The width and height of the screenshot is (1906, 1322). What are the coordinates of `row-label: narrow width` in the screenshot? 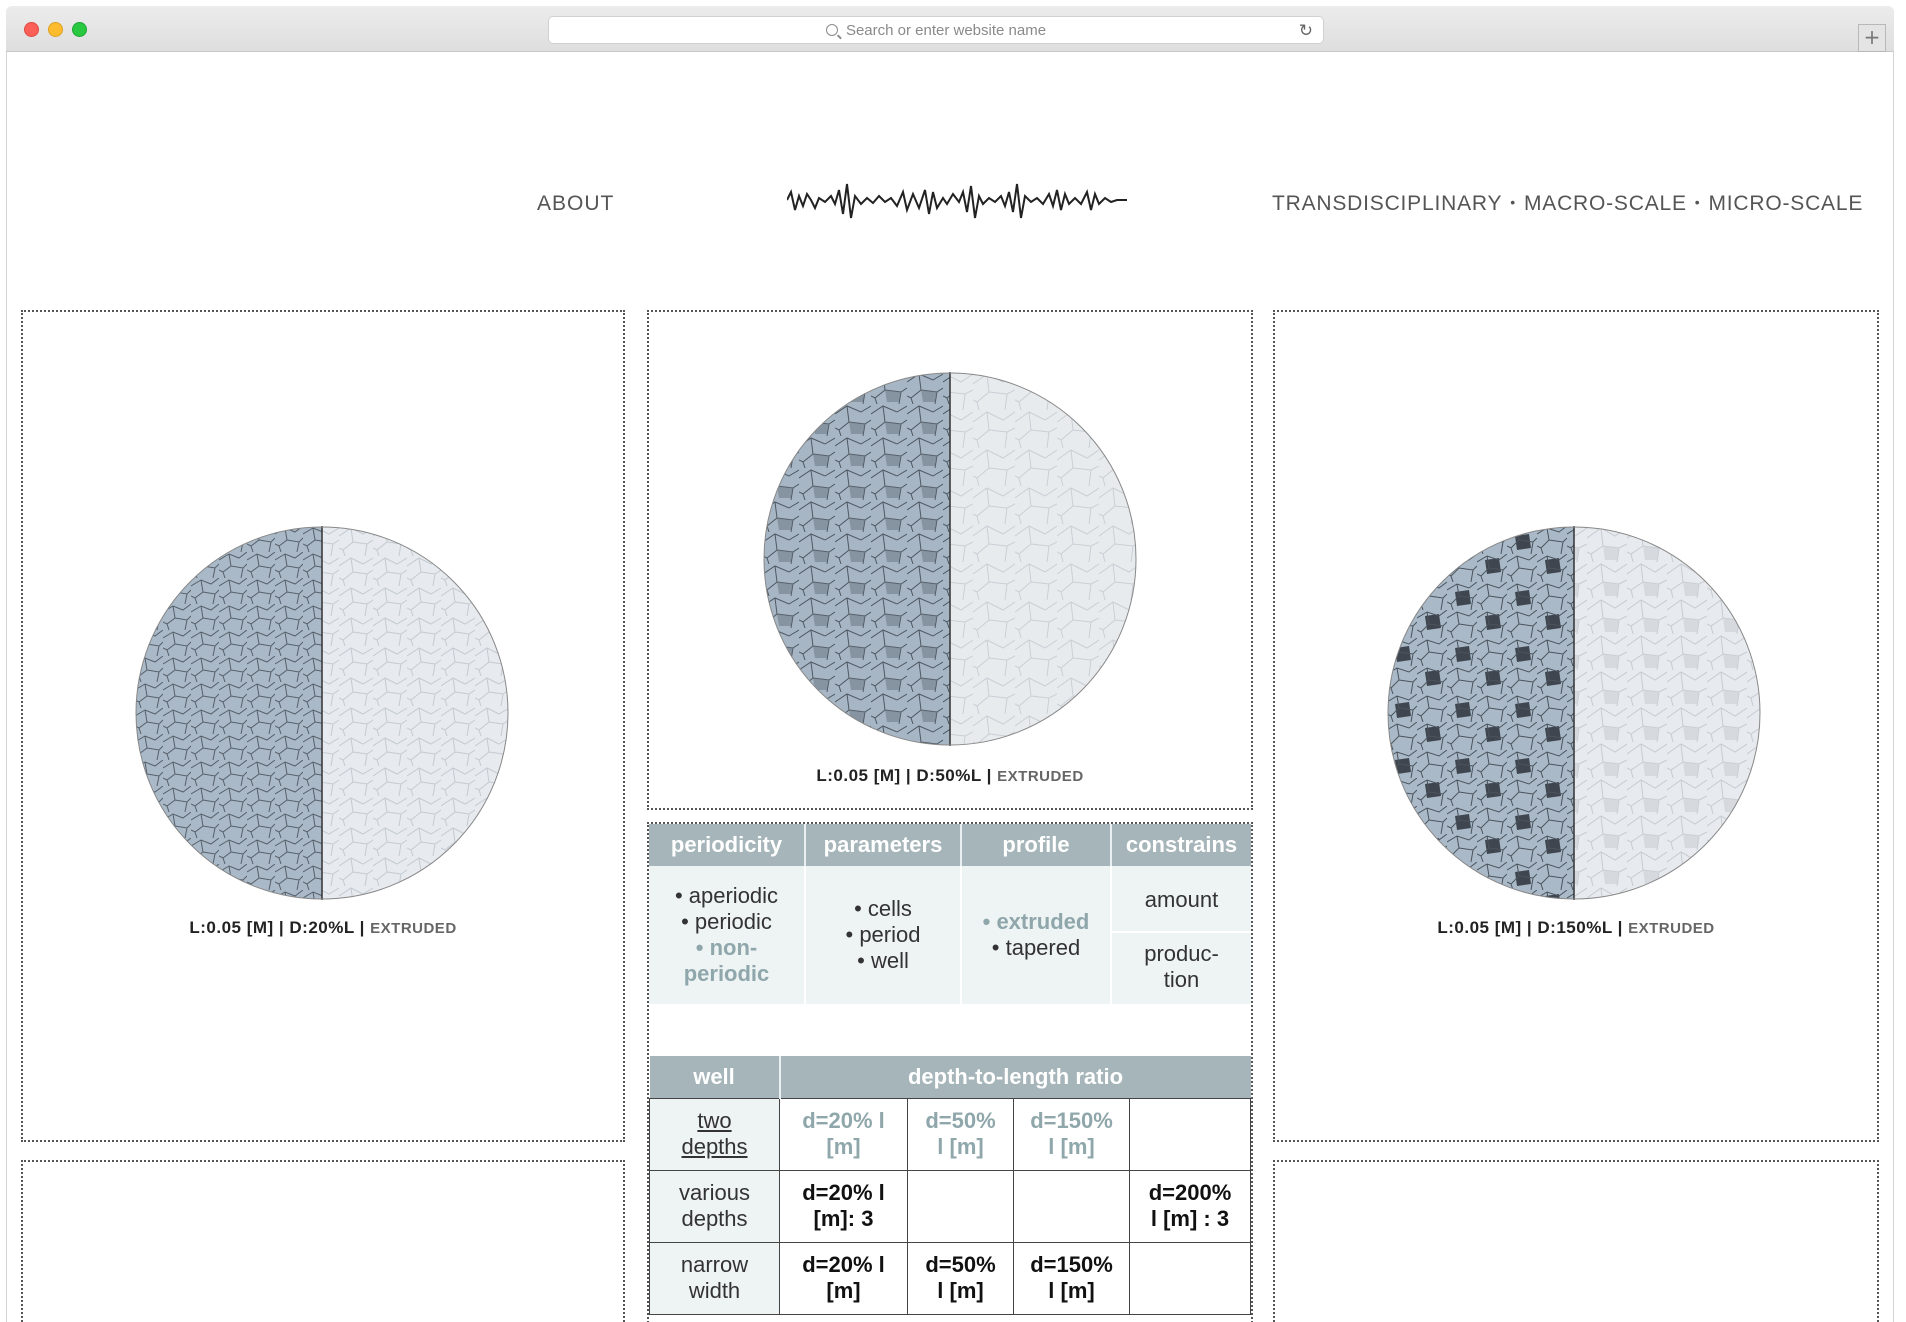 It's located at (714, 1278).